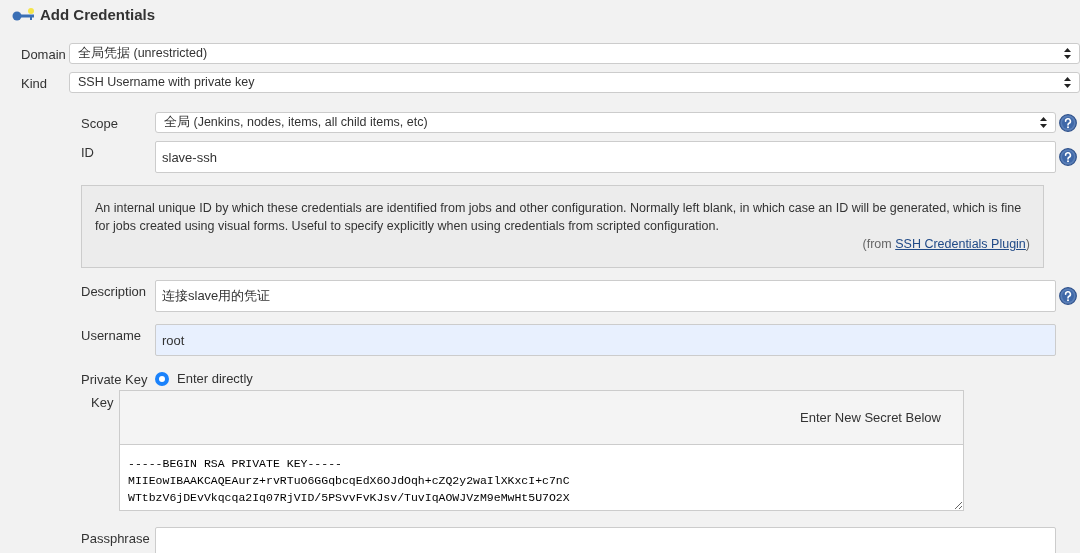  I want to click on text-field, so click(605, 540).